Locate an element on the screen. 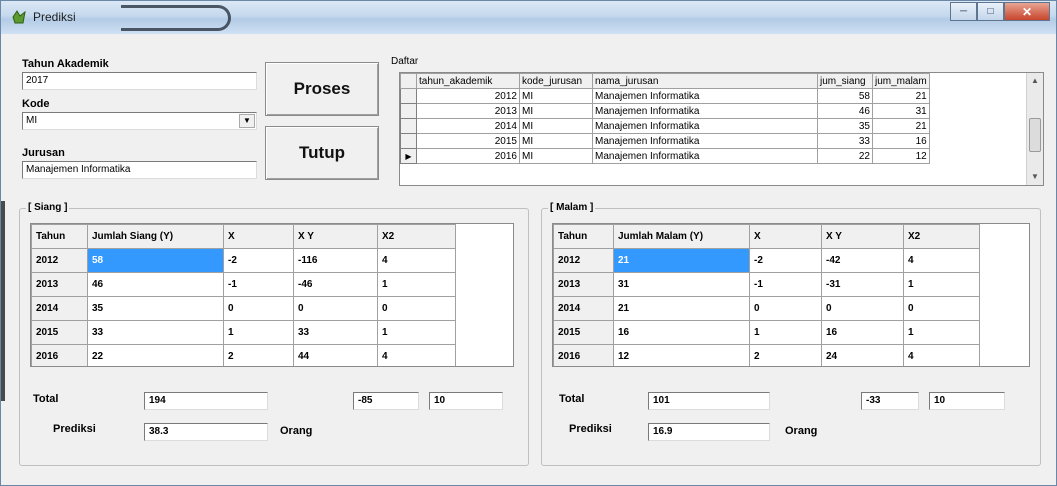  malam-row-header: 2016 is located at coordinates (583, 355).